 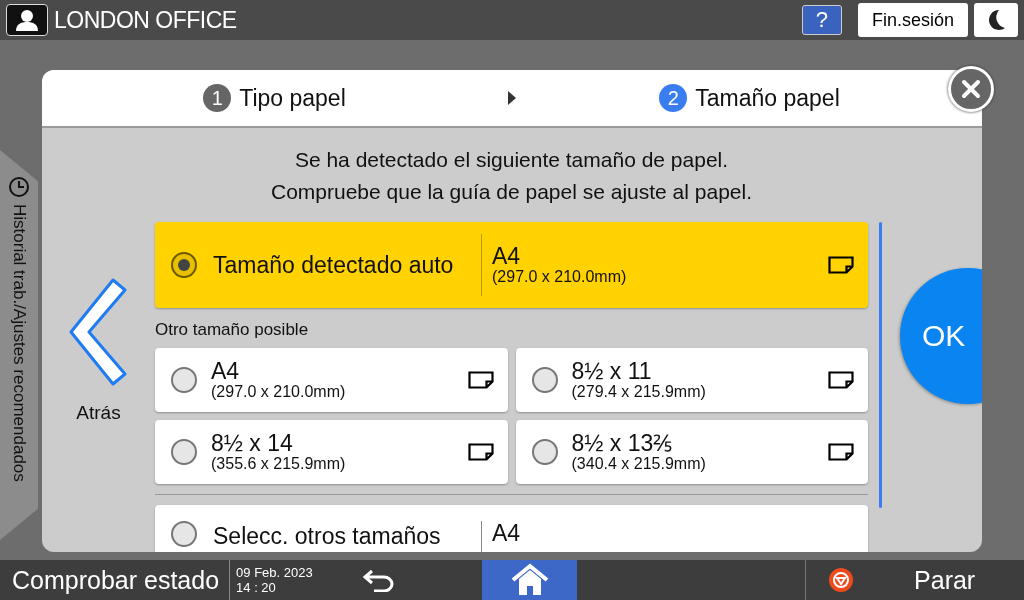 I want to click on option-label: Tamaño detectado auto, so click(x=334, y=265).